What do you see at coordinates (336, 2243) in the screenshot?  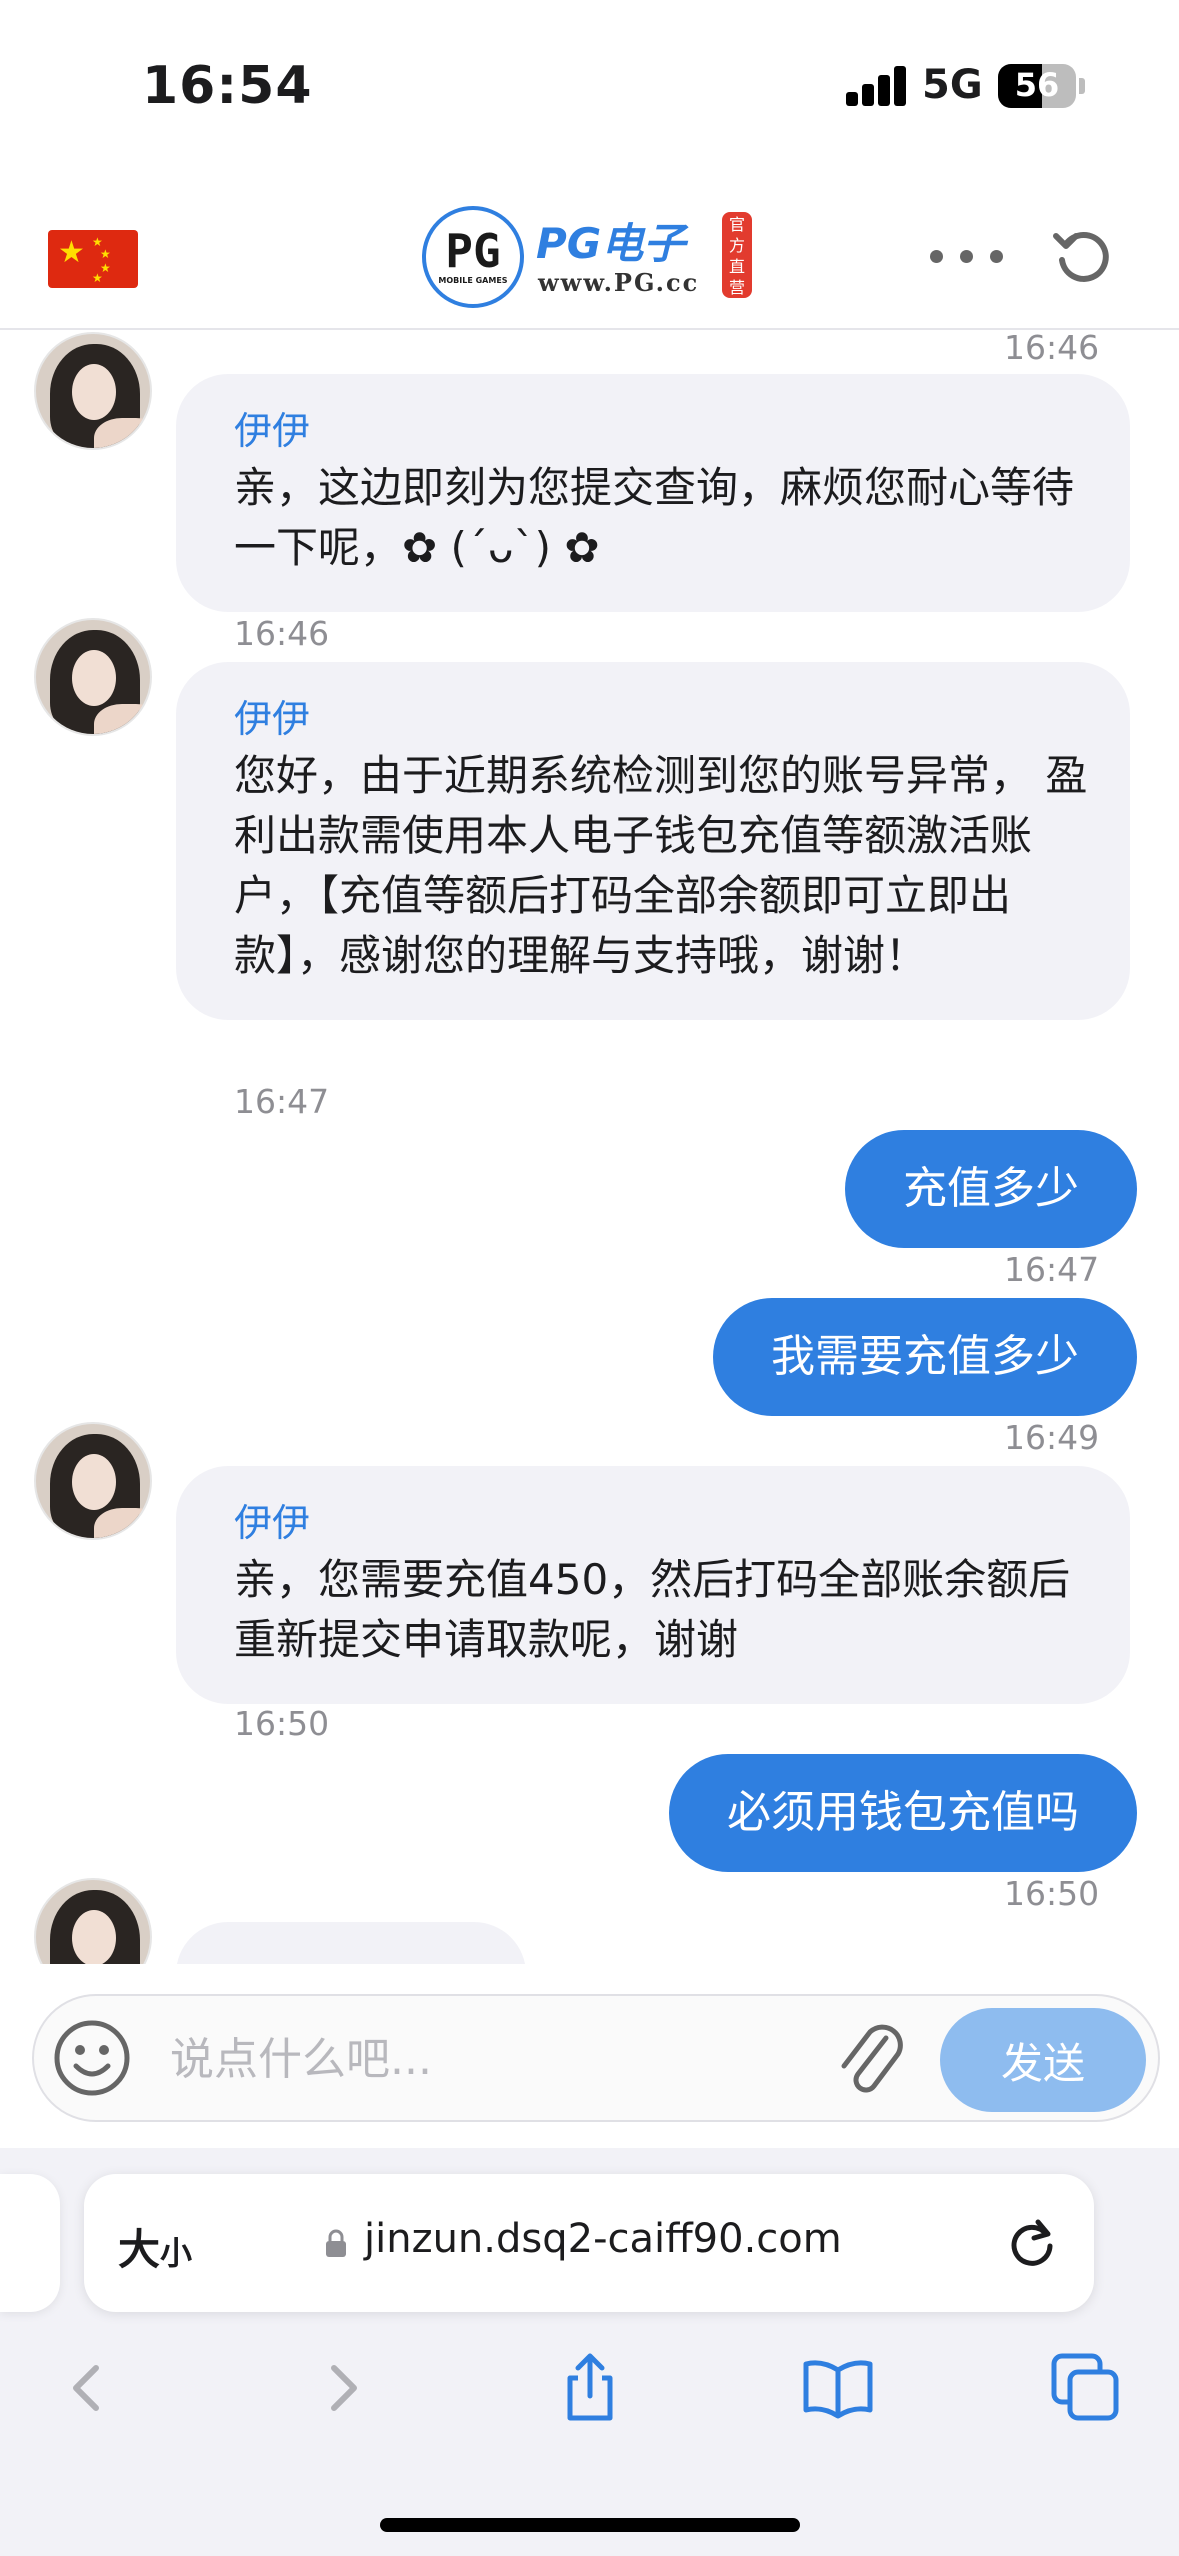 I see `lock-icon` at bounding box center [336, 2243].